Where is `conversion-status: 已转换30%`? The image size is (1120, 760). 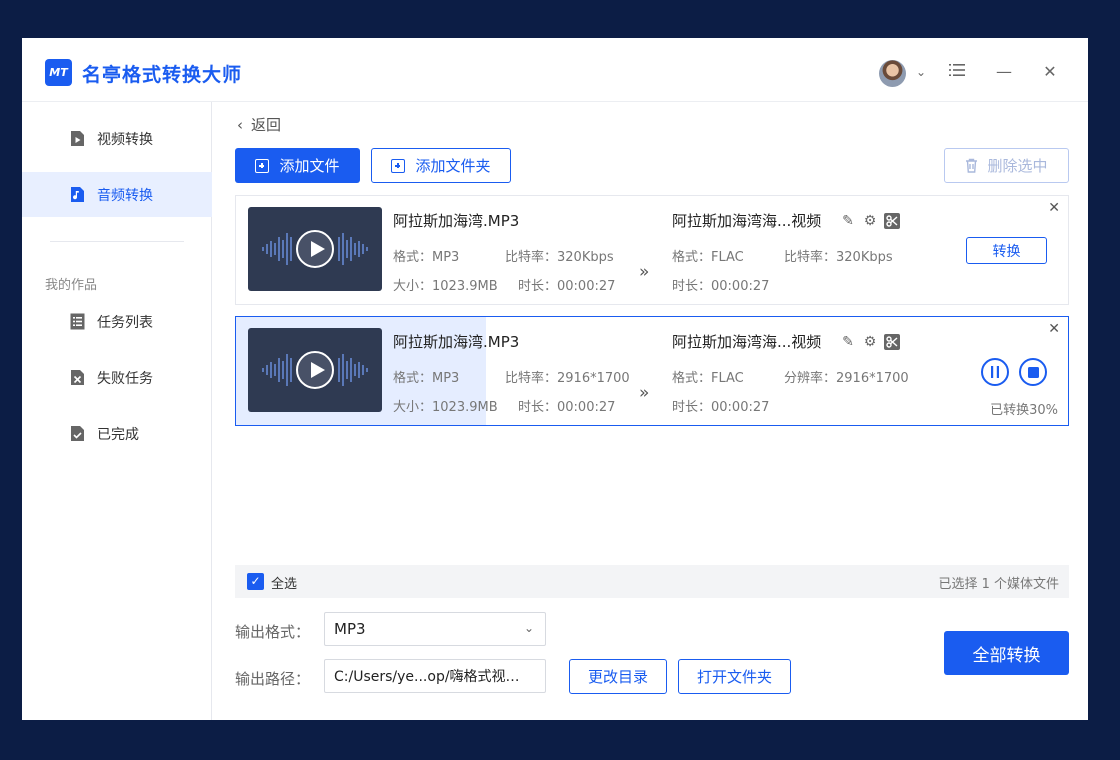 conversion-status: 已转换30% is located at coordinates (1024, 410).